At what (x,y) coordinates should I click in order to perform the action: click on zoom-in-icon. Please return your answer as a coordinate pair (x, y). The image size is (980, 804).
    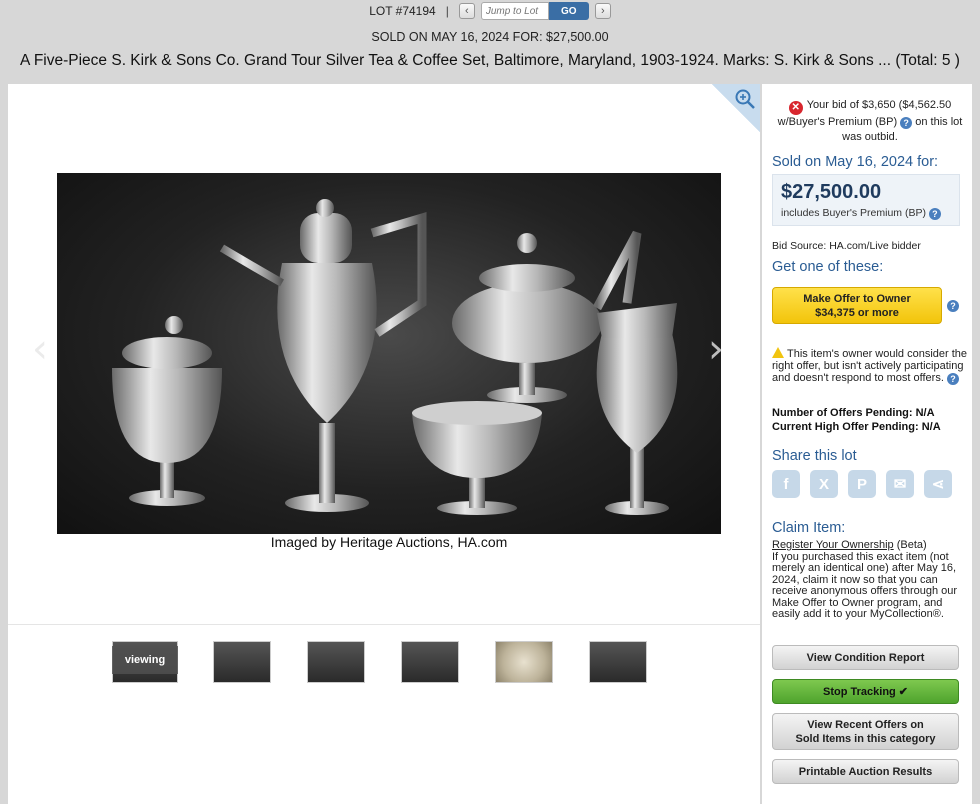
    Looking at the image, I should click on (745, 99).